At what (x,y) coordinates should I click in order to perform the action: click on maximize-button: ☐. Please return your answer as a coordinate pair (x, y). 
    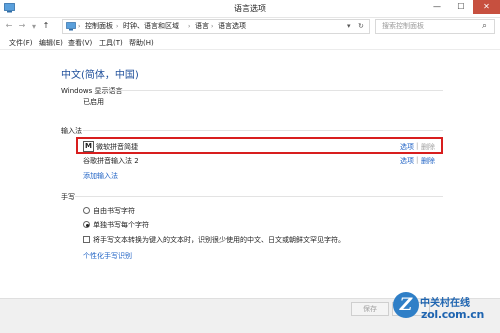
    Looking at the image, I should click on (461, 7).